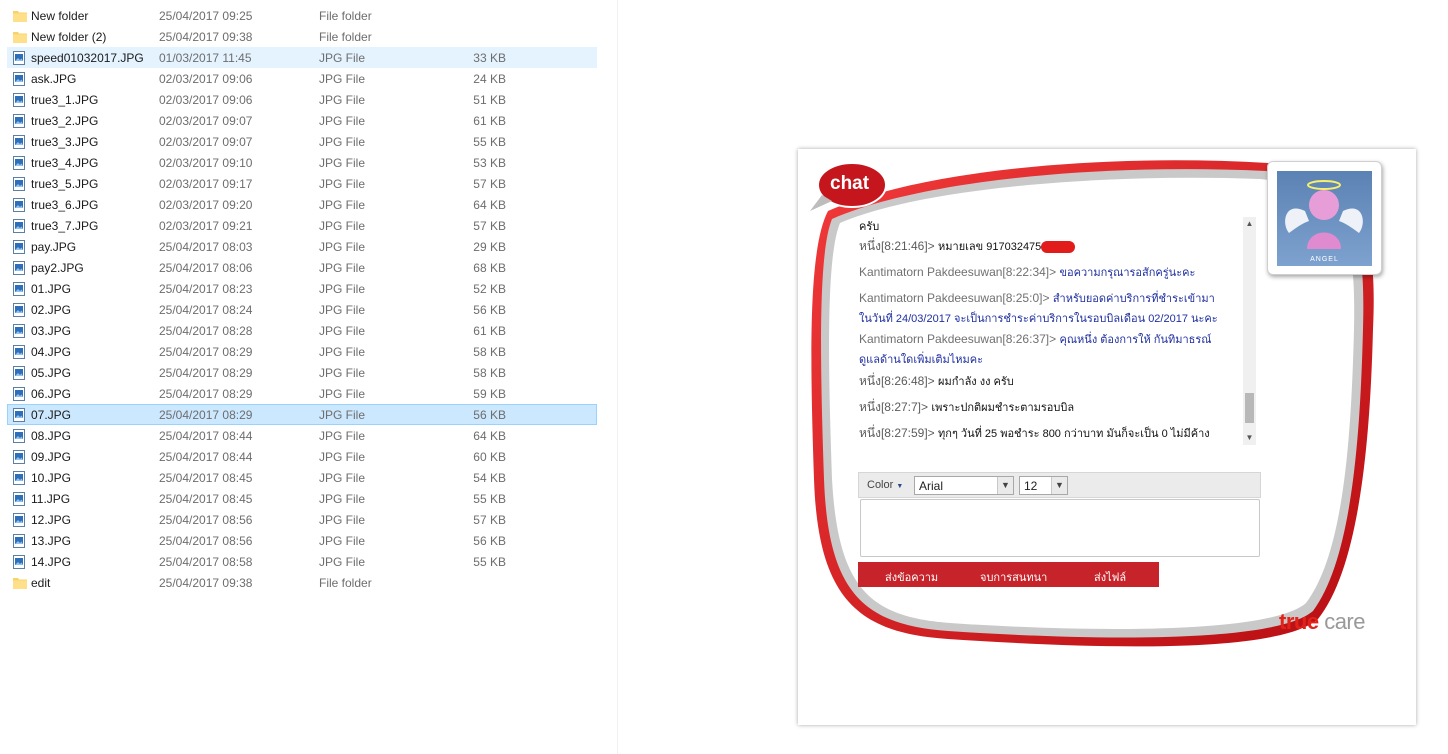 The width and height of the screenshot is (1448, 754). What do you see at coordinates (489, 373) in the screenshot?
I see `file-size: 58 KB` at bounding box center [489, 373].